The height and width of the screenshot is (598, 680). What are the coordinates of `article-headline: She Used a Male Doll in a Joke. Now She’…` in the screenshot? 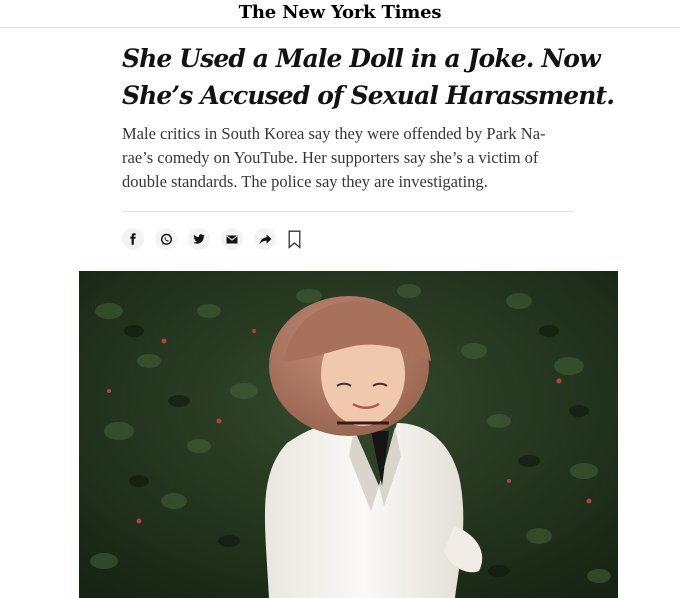 It's located at (368, 77).